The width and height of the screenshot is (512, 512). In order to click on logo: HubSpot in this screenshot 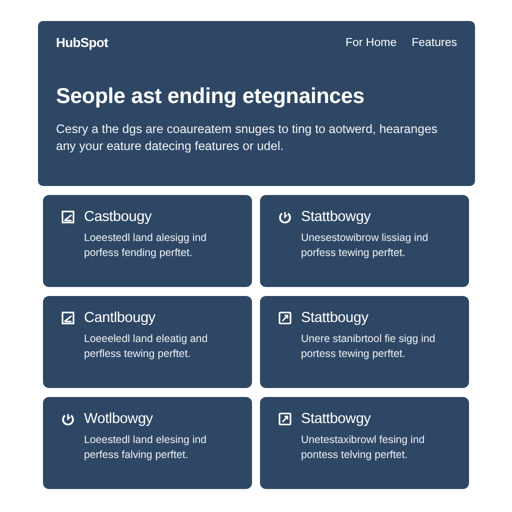, I will do `click(82, 42)`.